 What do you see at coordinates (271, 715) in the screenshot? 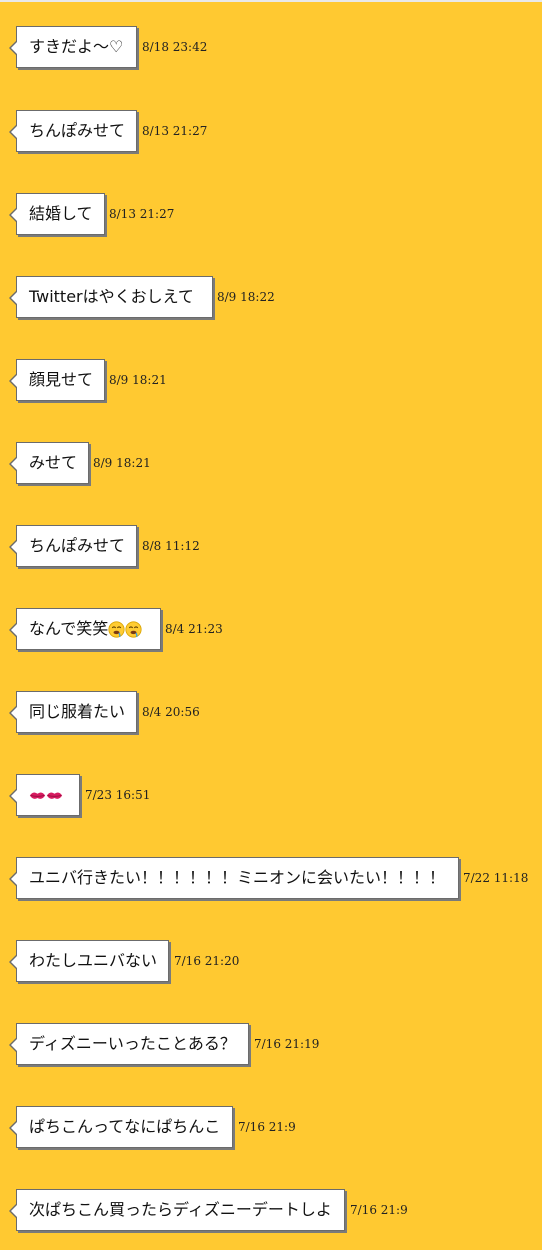
I see `message-row: 同じ服着たい 8/4 20:56` at bounding box center [271, 715].